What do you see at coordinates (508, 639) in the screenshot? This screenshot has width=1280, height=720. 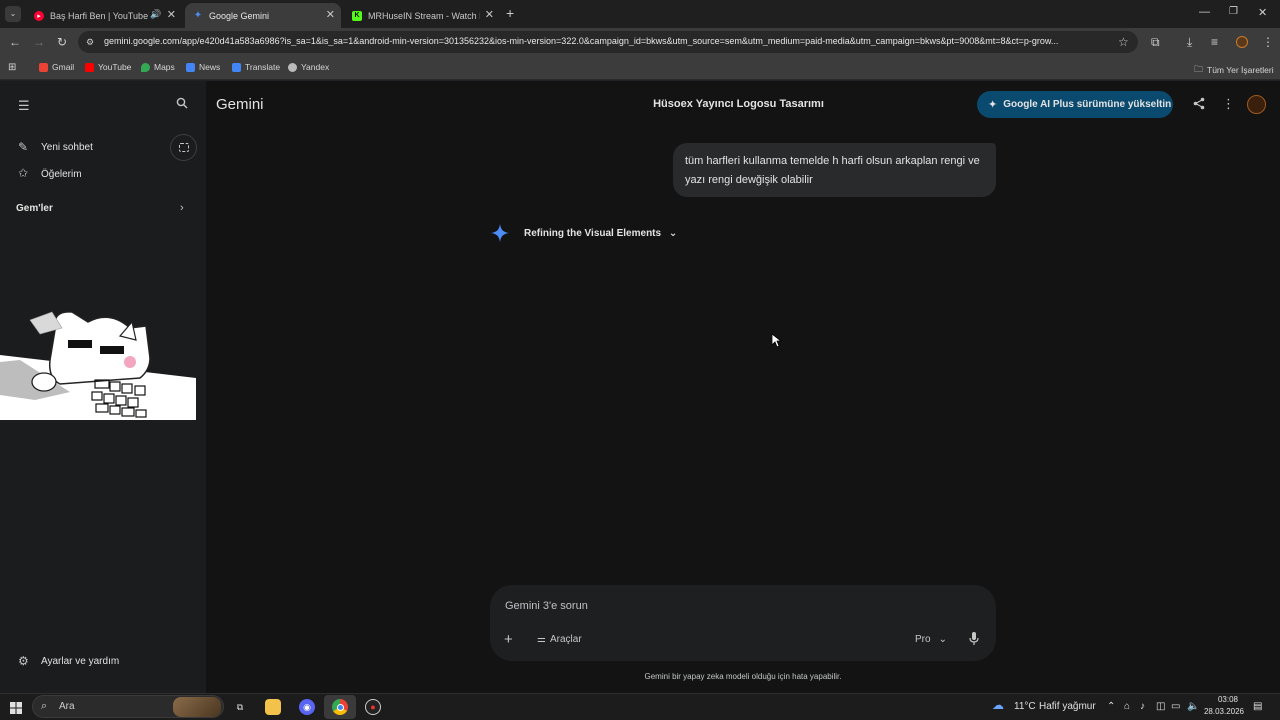 I see `add-attachment-icon: +` at bounding box center [508, 639].